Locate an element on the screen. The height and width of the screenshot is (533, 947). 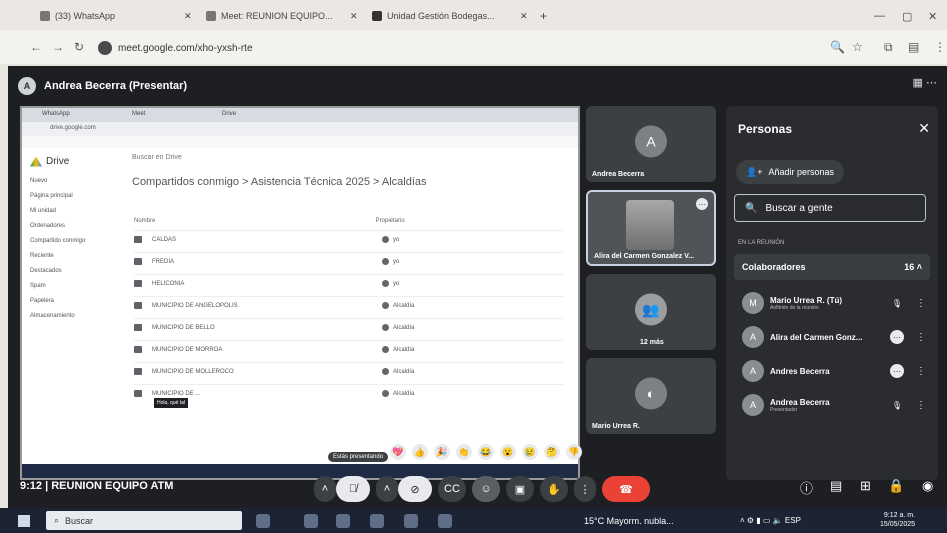
minimize-button: — is located at coordinates (879, 16).